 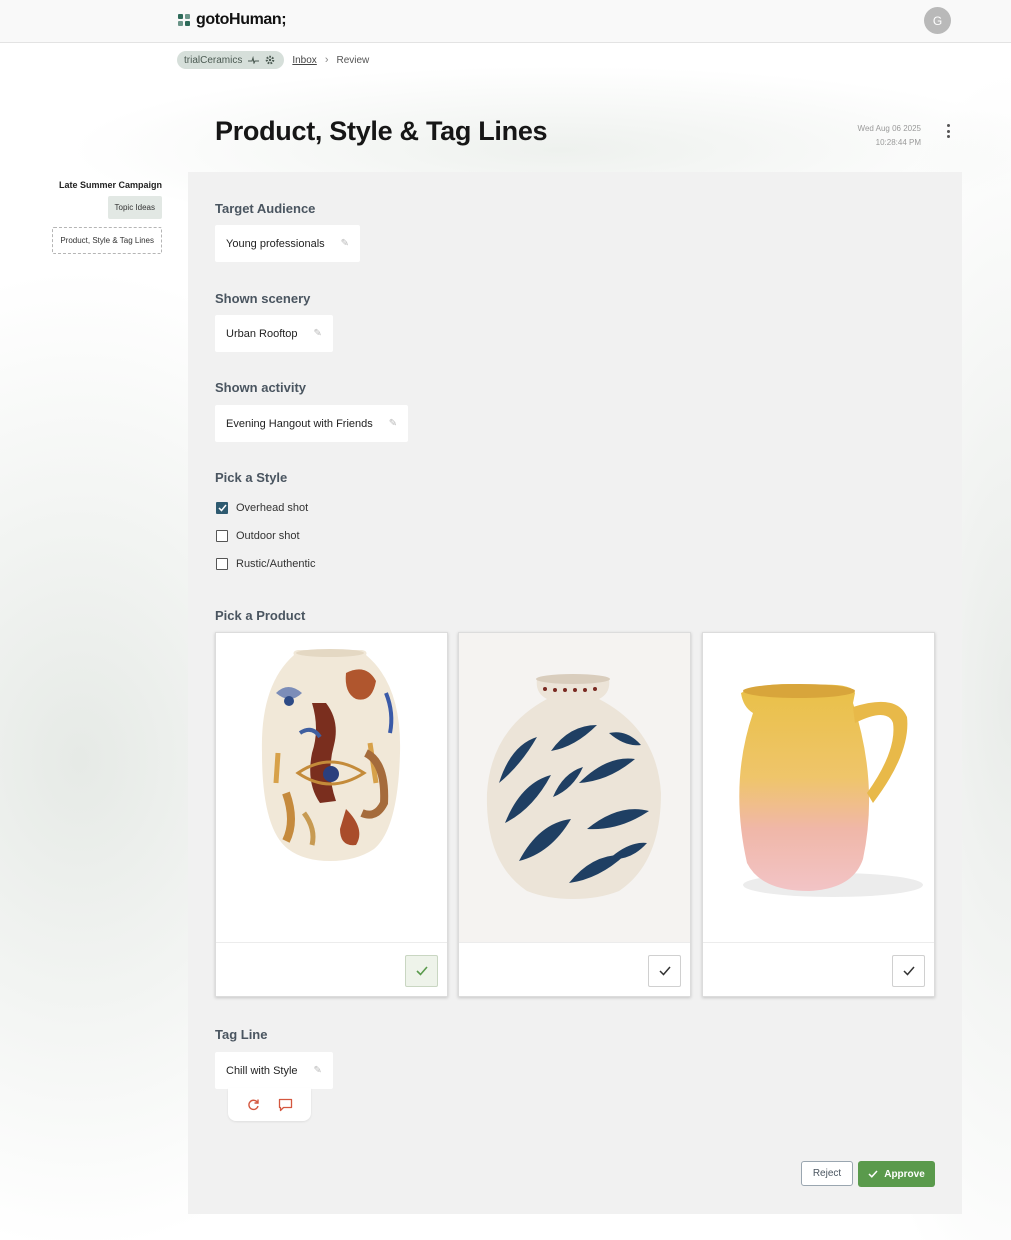 What do you see at coordinates (904, 1174) in the screenshot?
I see `approve-label: Approve` at bounding box center [904, 1174].